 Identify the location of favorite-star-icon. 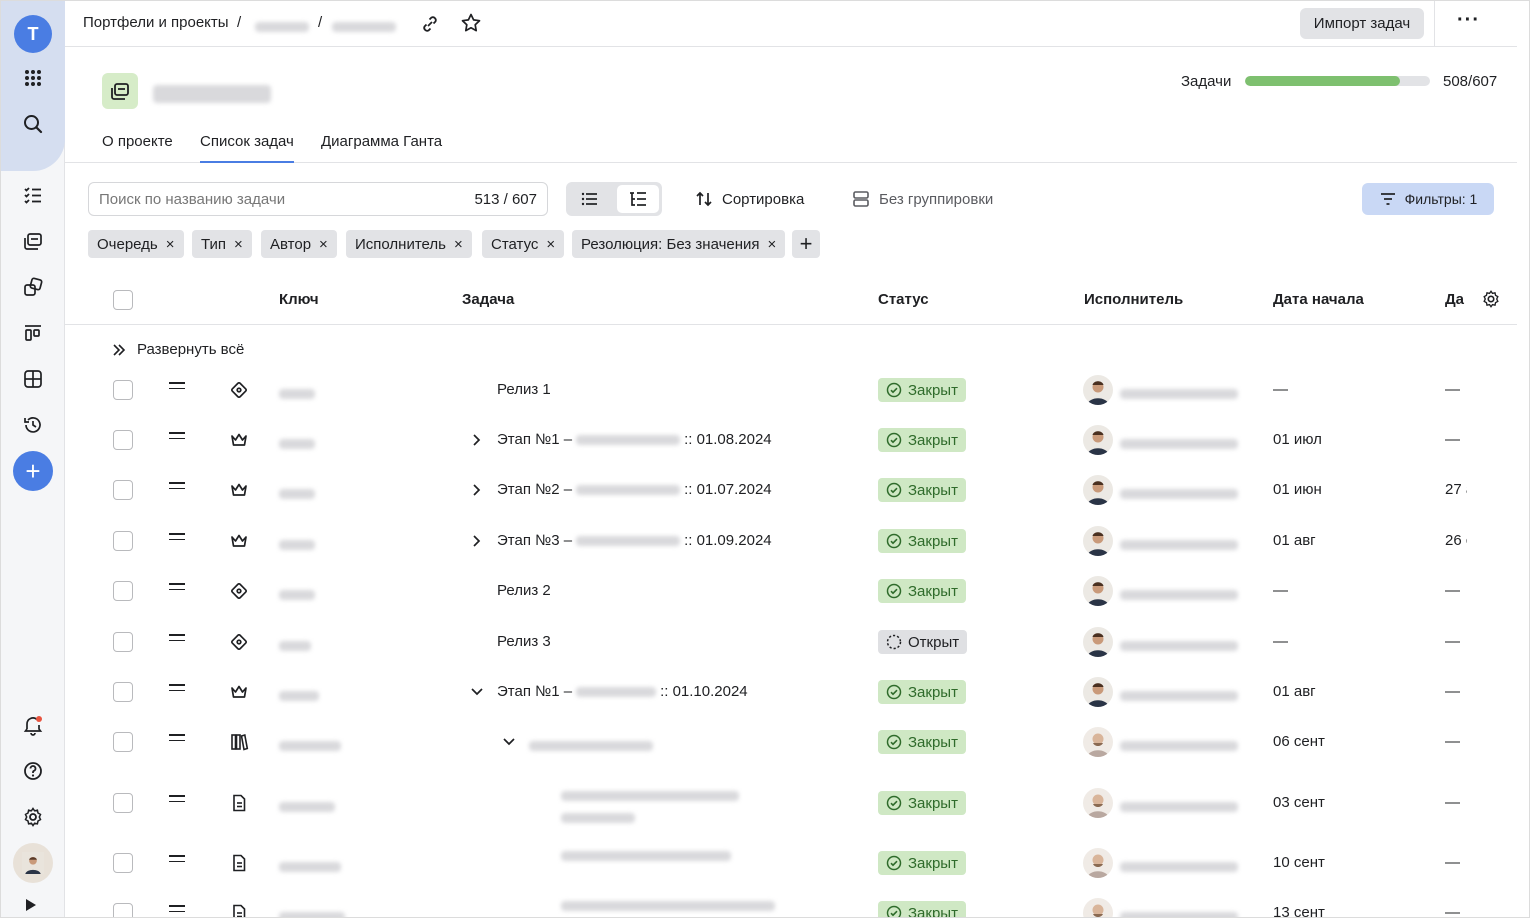
(471, 24).